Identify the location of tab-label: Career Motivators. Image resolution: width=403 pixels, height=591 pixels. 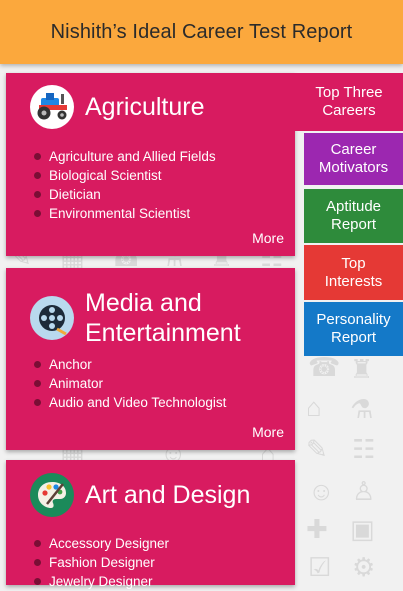
(353, 158).